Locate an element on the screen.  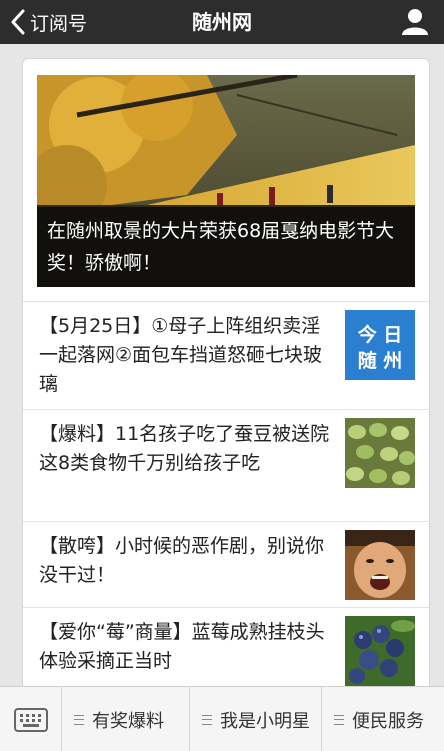
back-button: 订阅号 is located at coordinates (48, 22).